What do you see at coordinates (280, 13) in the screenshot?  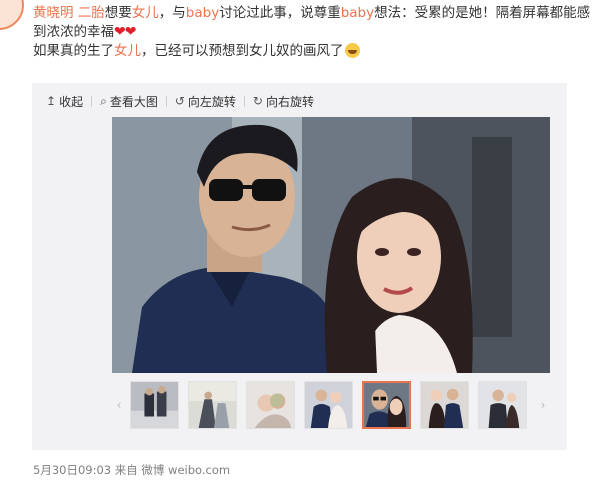 I see `post-text-1f: 讨论过此事，说尊重` at bounding box center [280, 13].